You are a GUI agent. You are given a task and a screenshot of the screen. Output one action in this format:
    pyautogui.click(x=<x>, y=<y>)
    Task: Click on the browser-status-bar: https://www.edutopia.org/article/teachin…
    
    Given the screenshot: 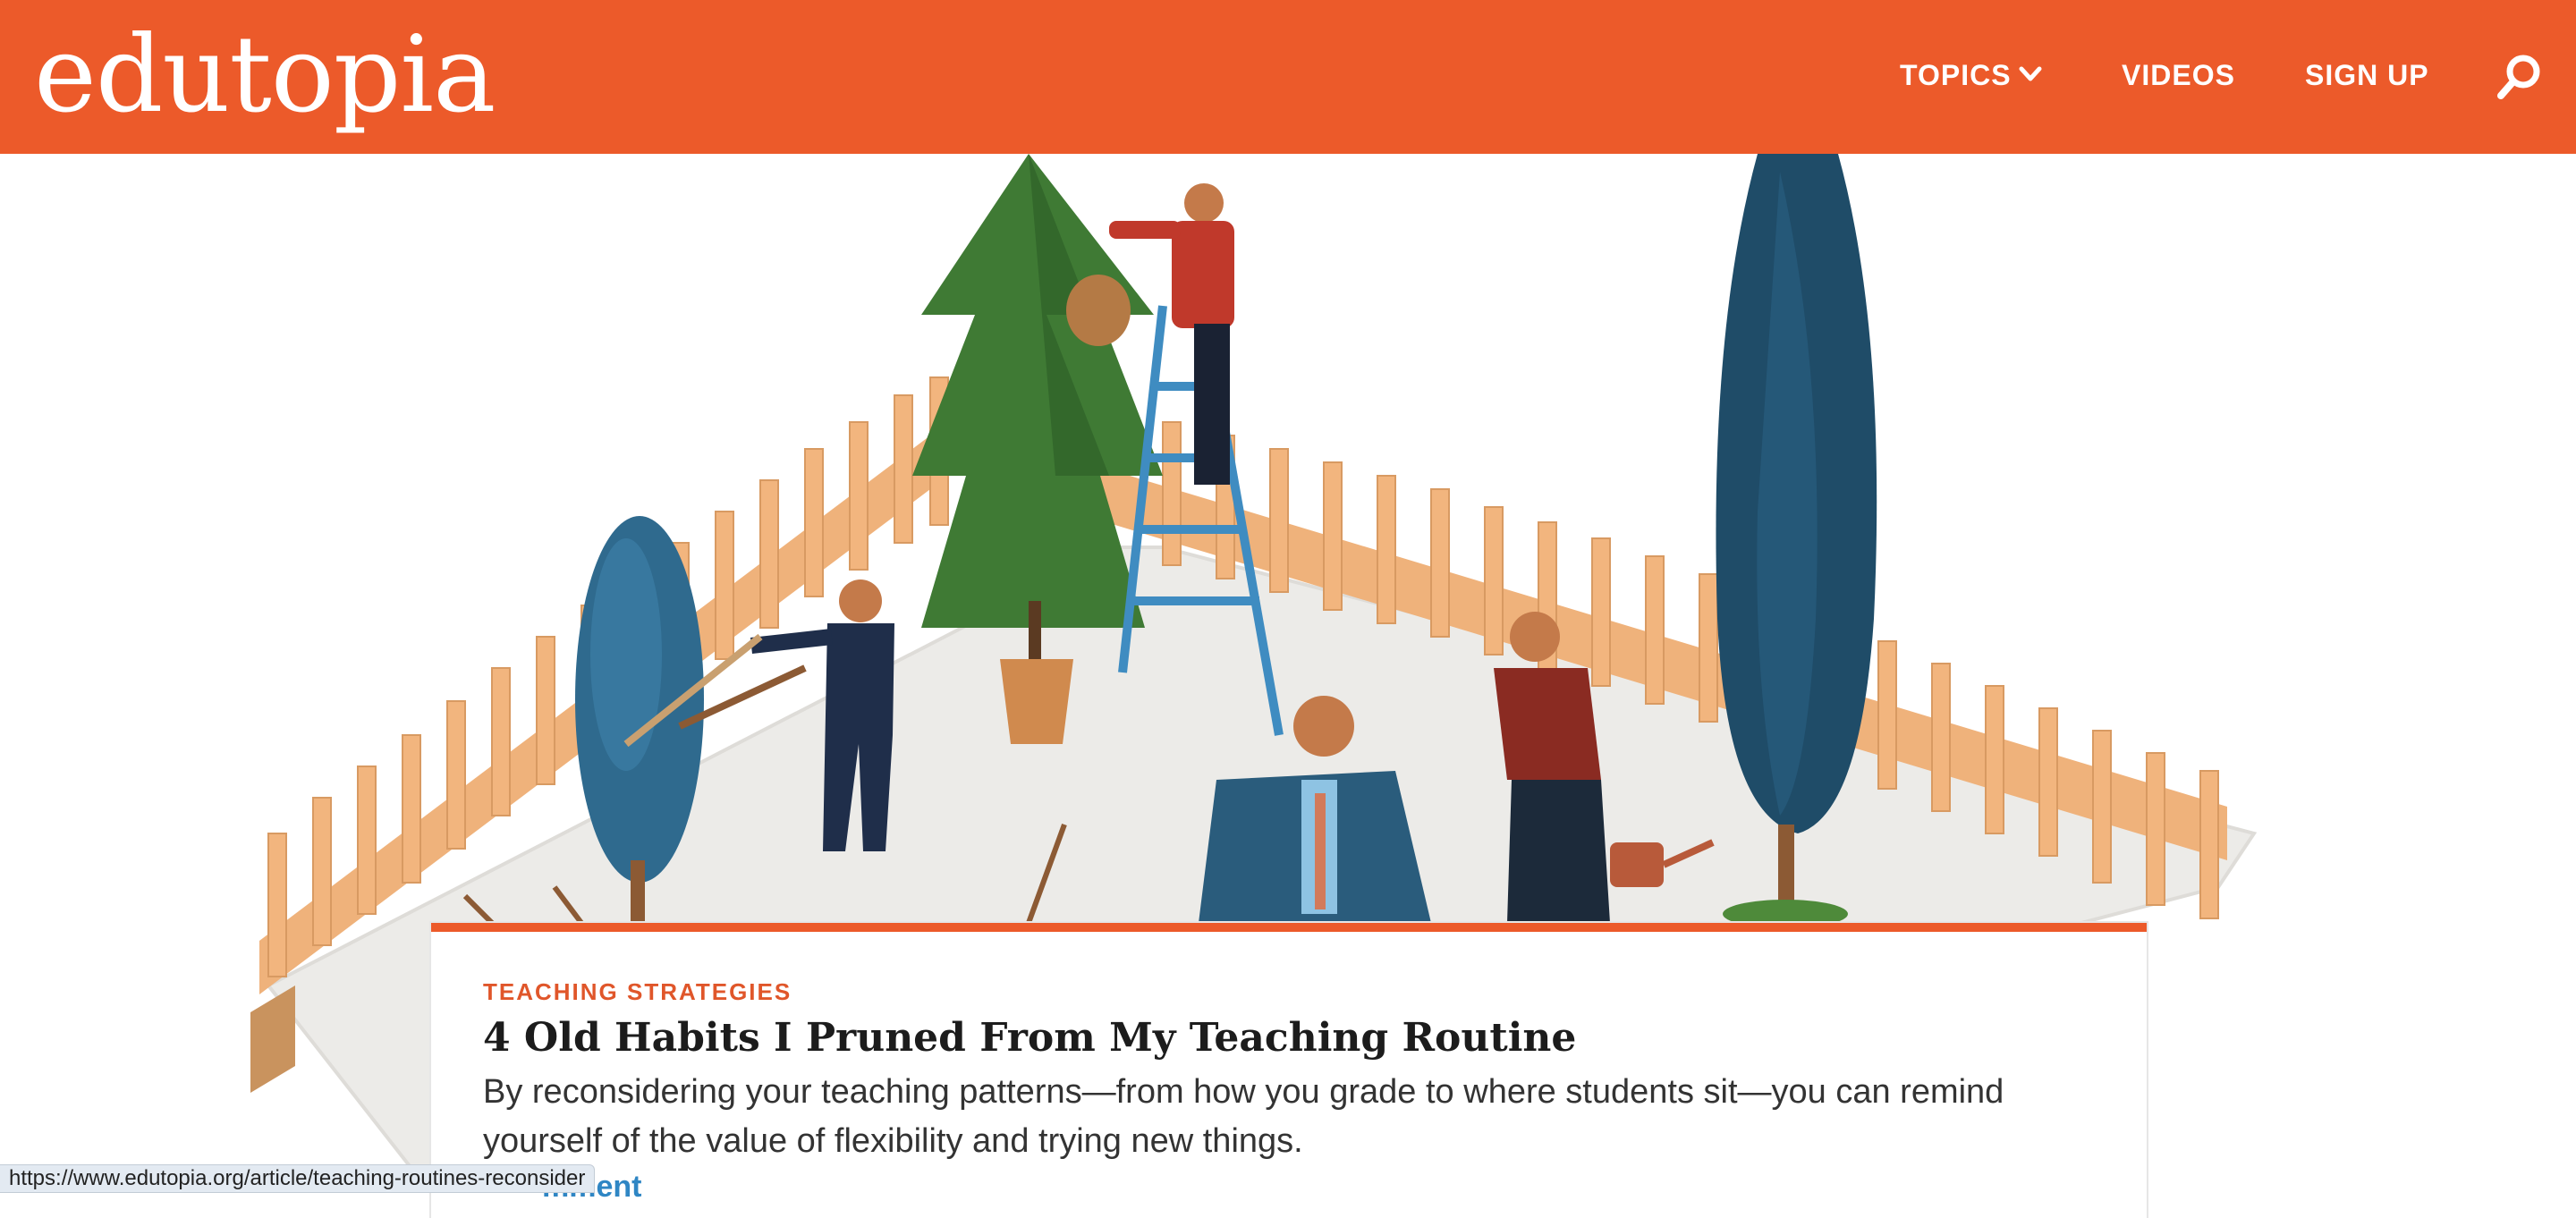 What is the action you would take?
    pyautogui.click(x=298, y=1178)
    